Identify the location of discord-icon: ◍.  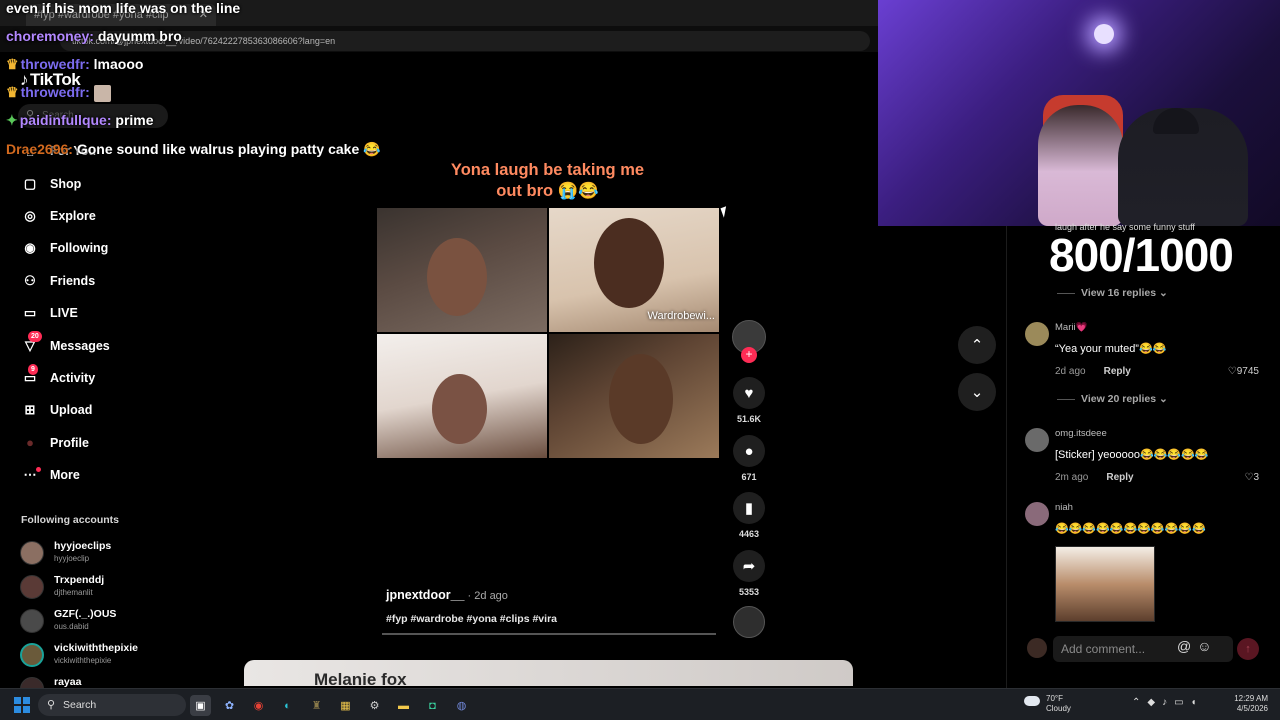
(461, 705).